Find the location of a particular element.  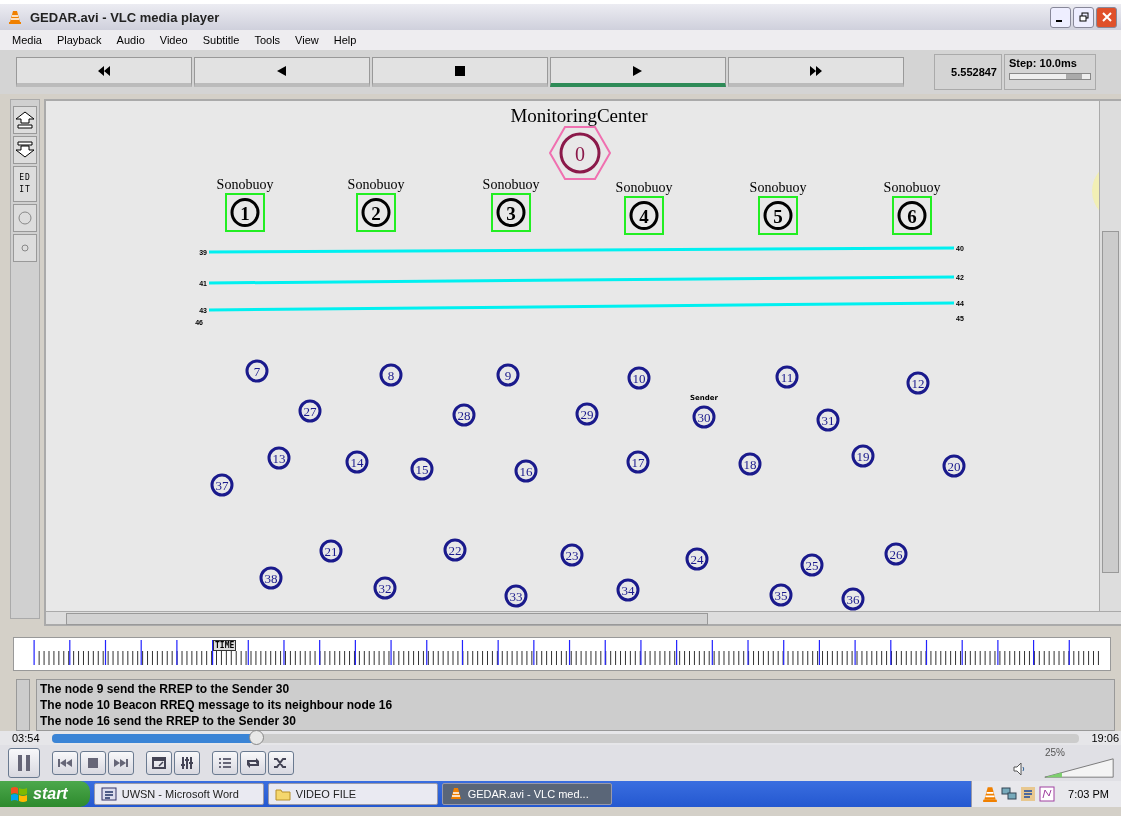

log-scrollbar is located at coordinates (23, 705).